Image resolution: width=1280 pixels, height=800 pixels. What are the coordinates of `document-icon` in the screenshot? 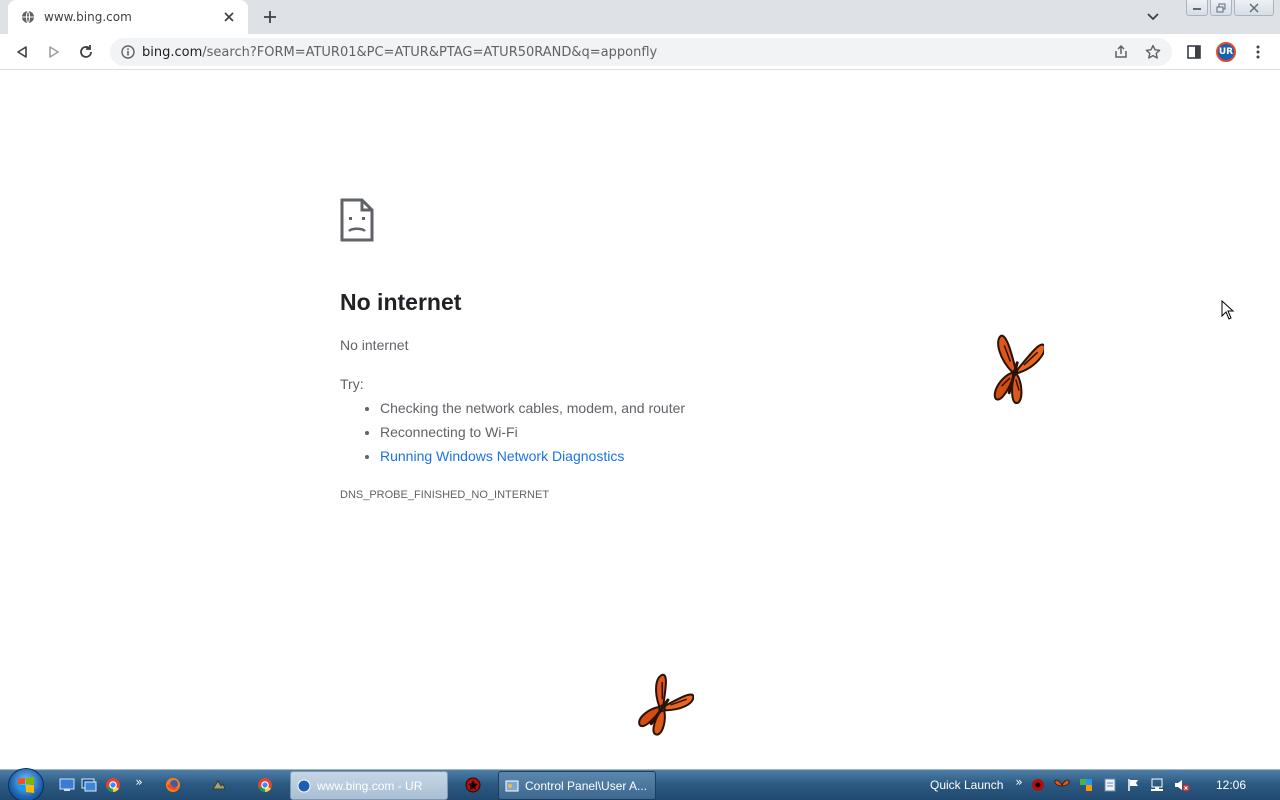 It's located at (1110, 785).